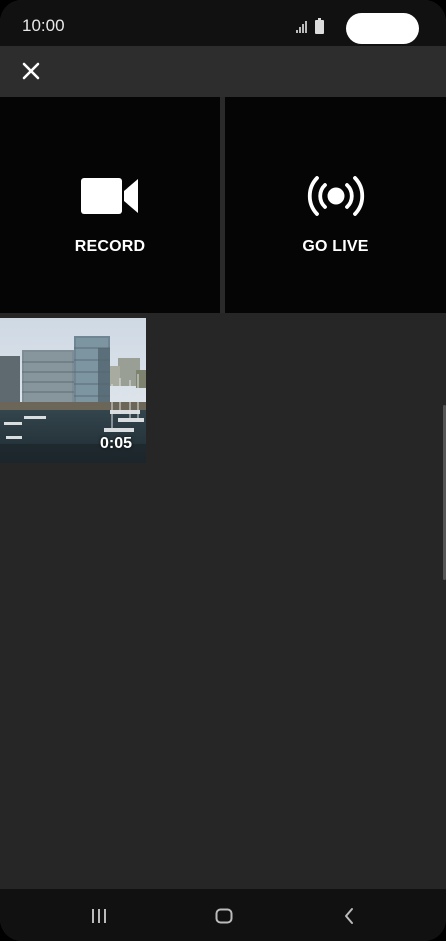  I want to click on record-label: RECORD, so click(110, 246).